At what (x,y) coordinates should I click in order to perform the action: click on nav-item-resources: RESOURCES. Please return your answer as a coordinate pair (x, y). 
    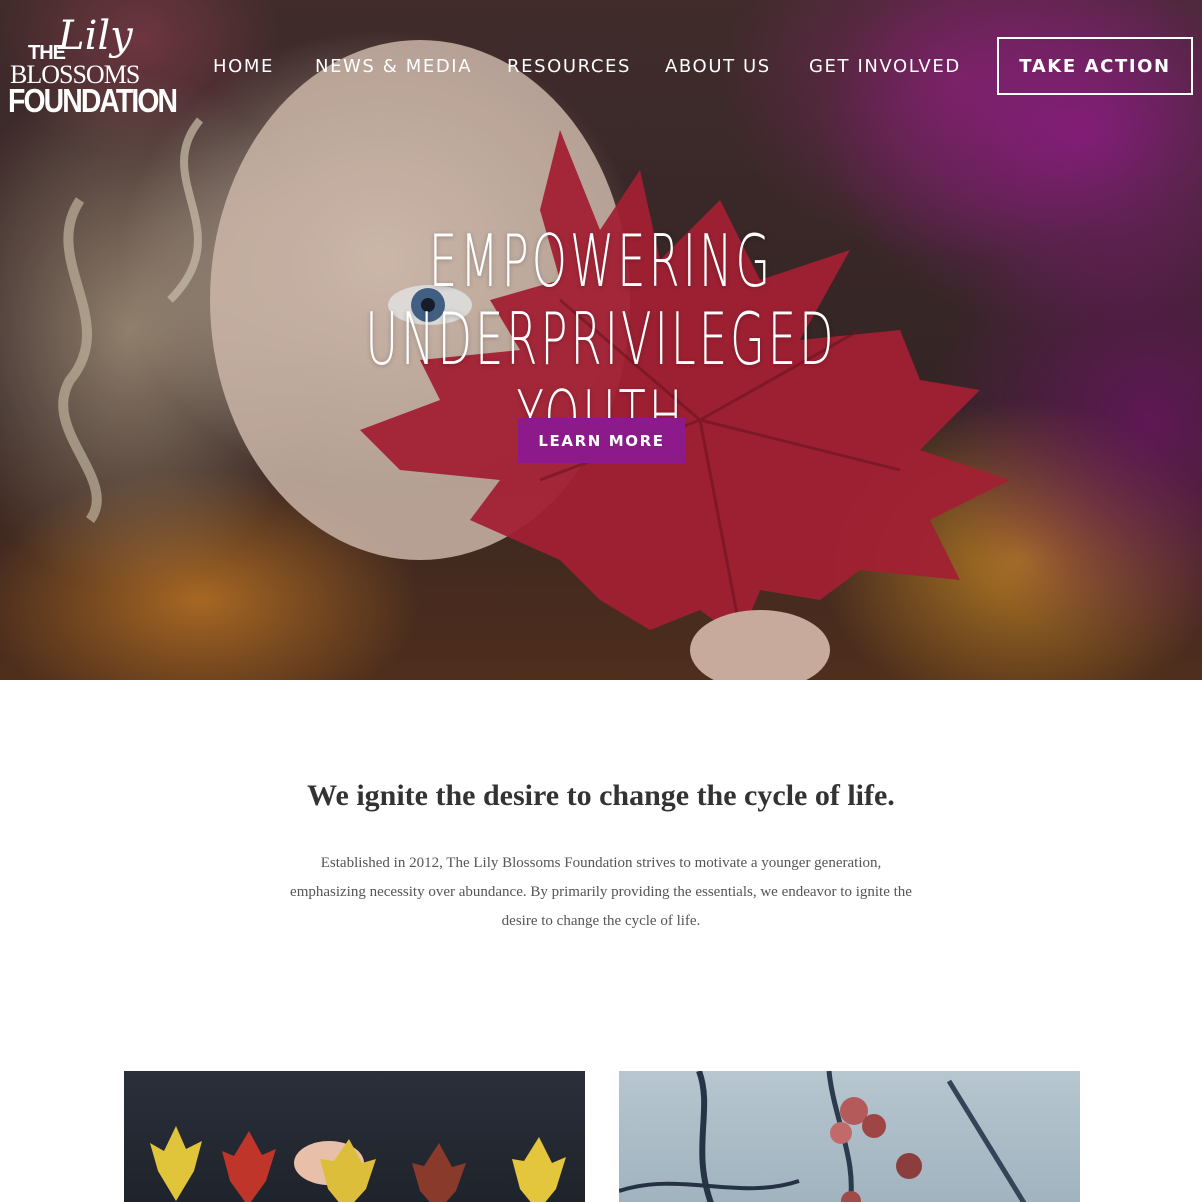
    Looking at the image, I should click on (569, 67).